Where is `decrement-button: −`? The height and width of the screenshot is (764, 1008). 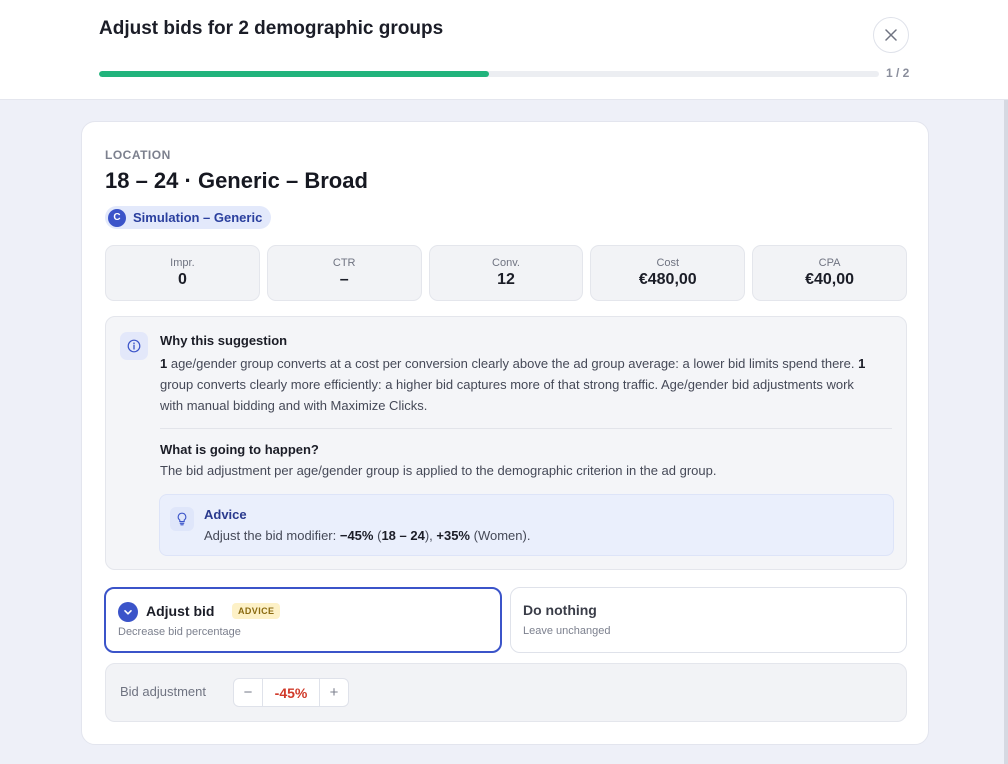 decrement-button: − is located at coordinates (248, 692).